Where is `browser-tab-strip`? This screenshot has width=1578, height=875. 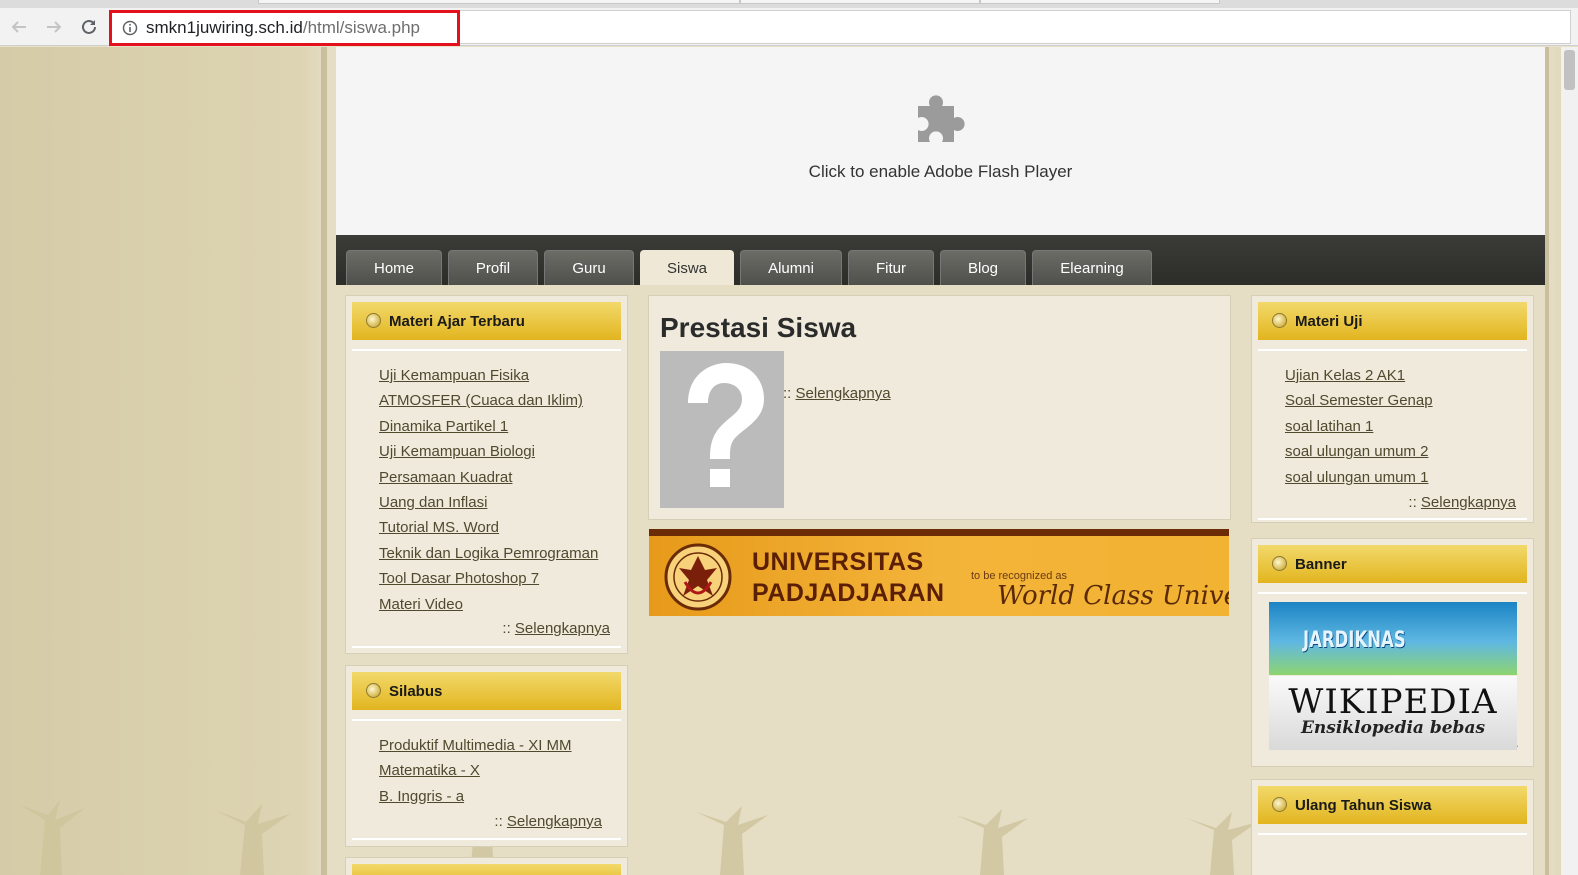 browser-tab-strip is located at coordinates (789, 4).